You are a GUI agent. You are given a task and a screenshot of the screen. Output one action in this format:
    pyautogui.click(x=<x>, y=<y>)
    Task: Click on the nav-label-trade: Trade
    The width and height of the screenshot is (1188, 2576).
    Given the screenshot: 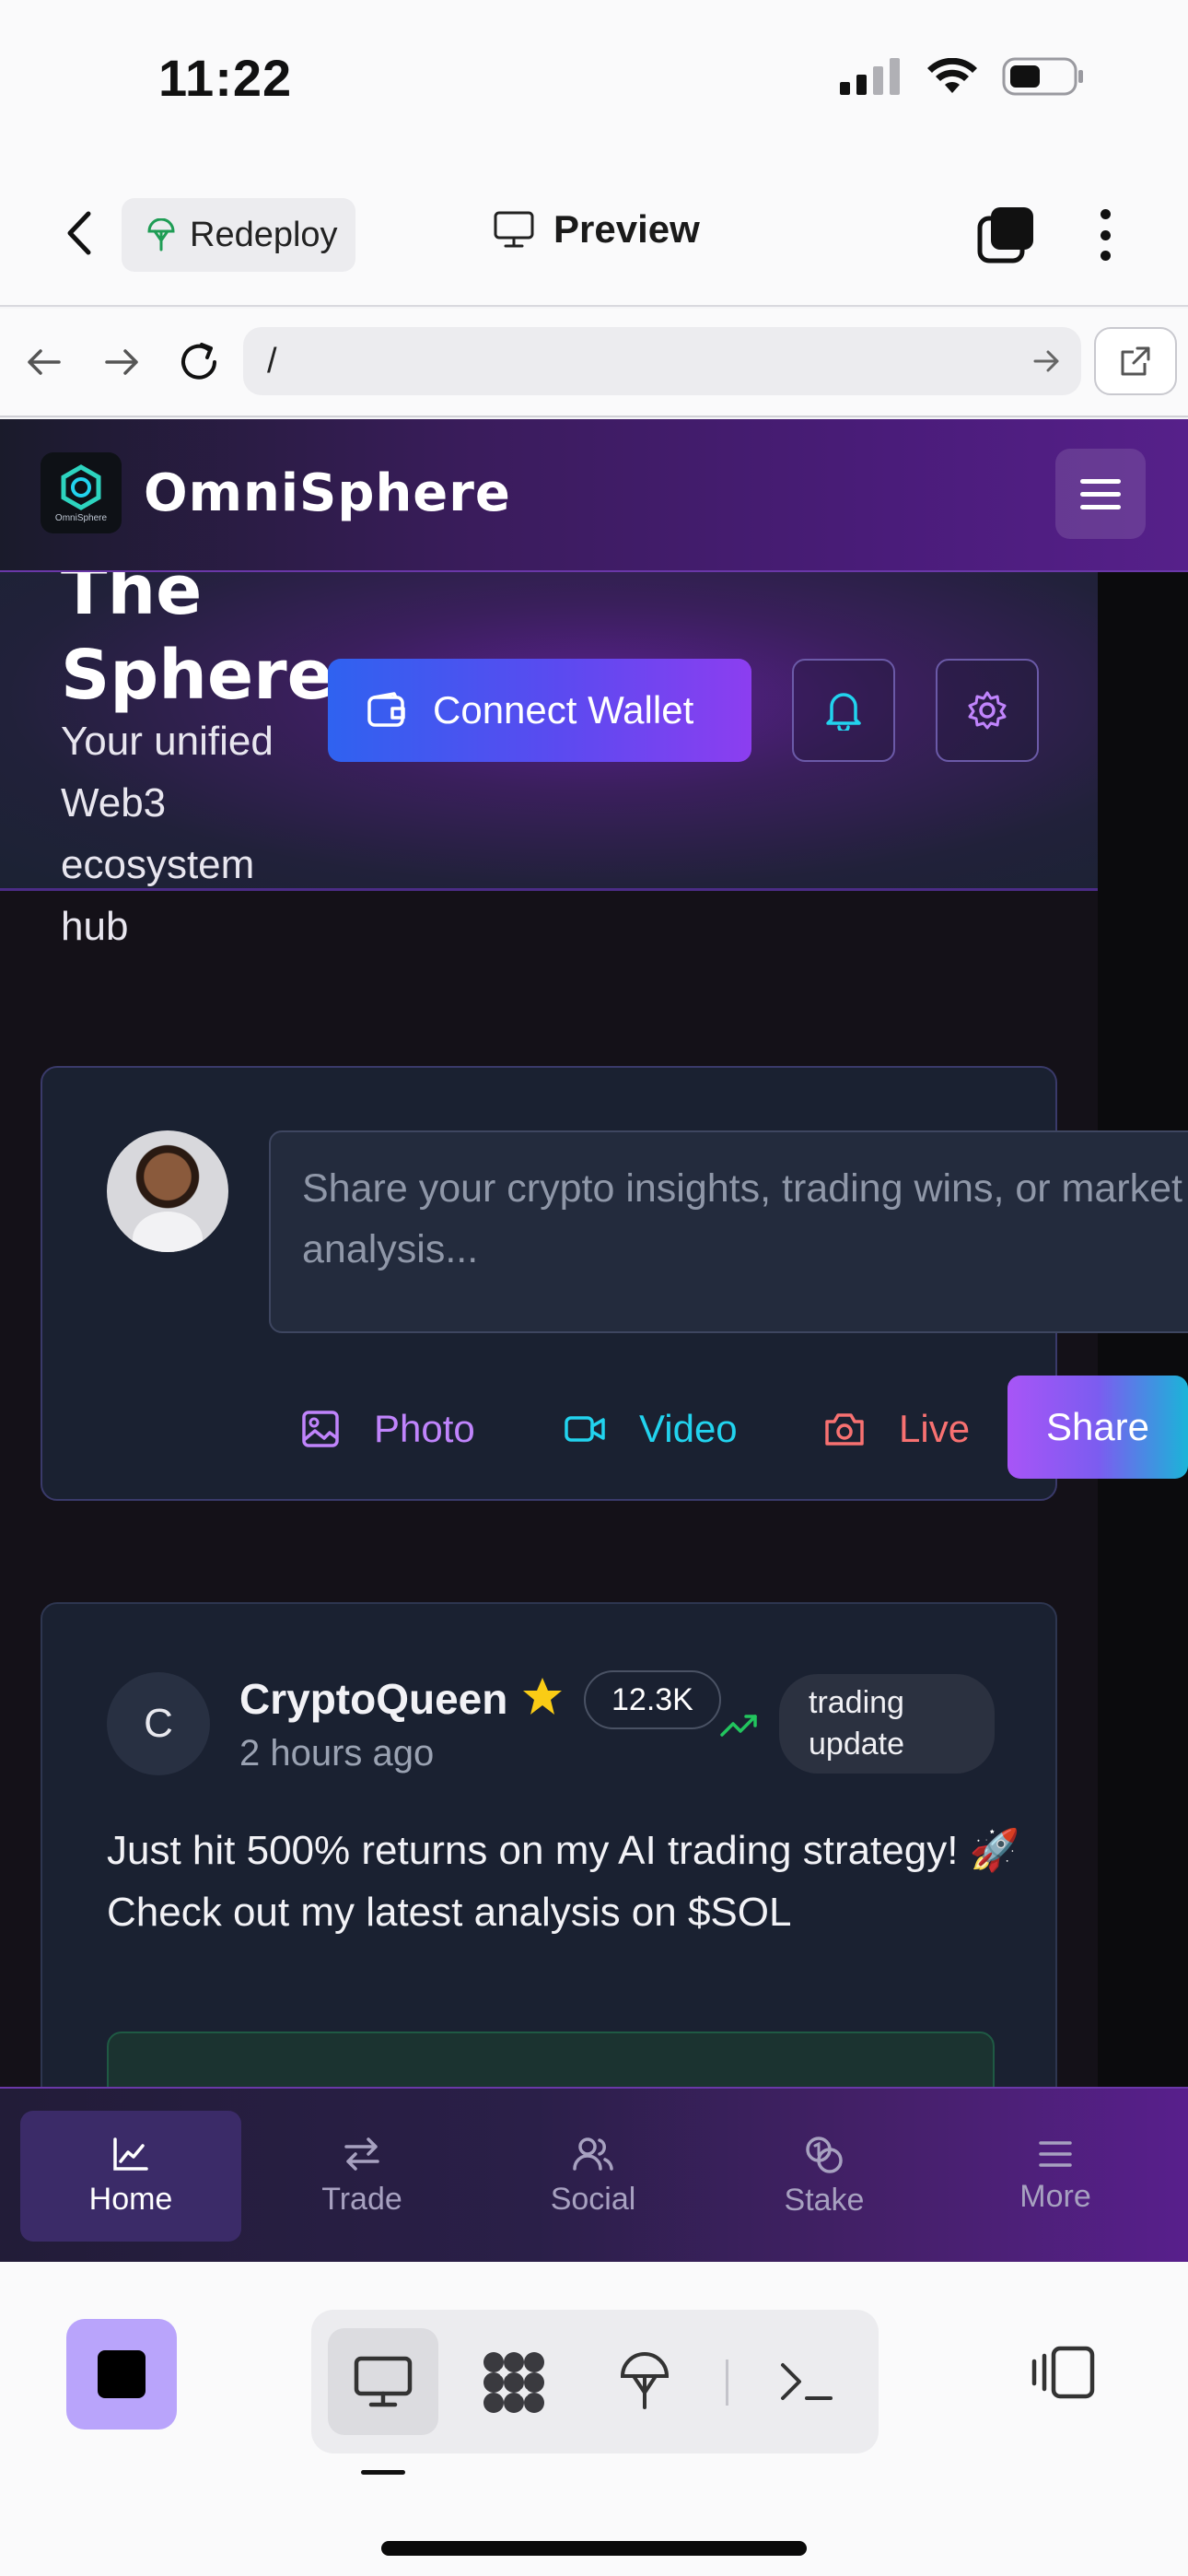 What is the action you would take?
    pyautogui.click(x=361, y=2199)
    